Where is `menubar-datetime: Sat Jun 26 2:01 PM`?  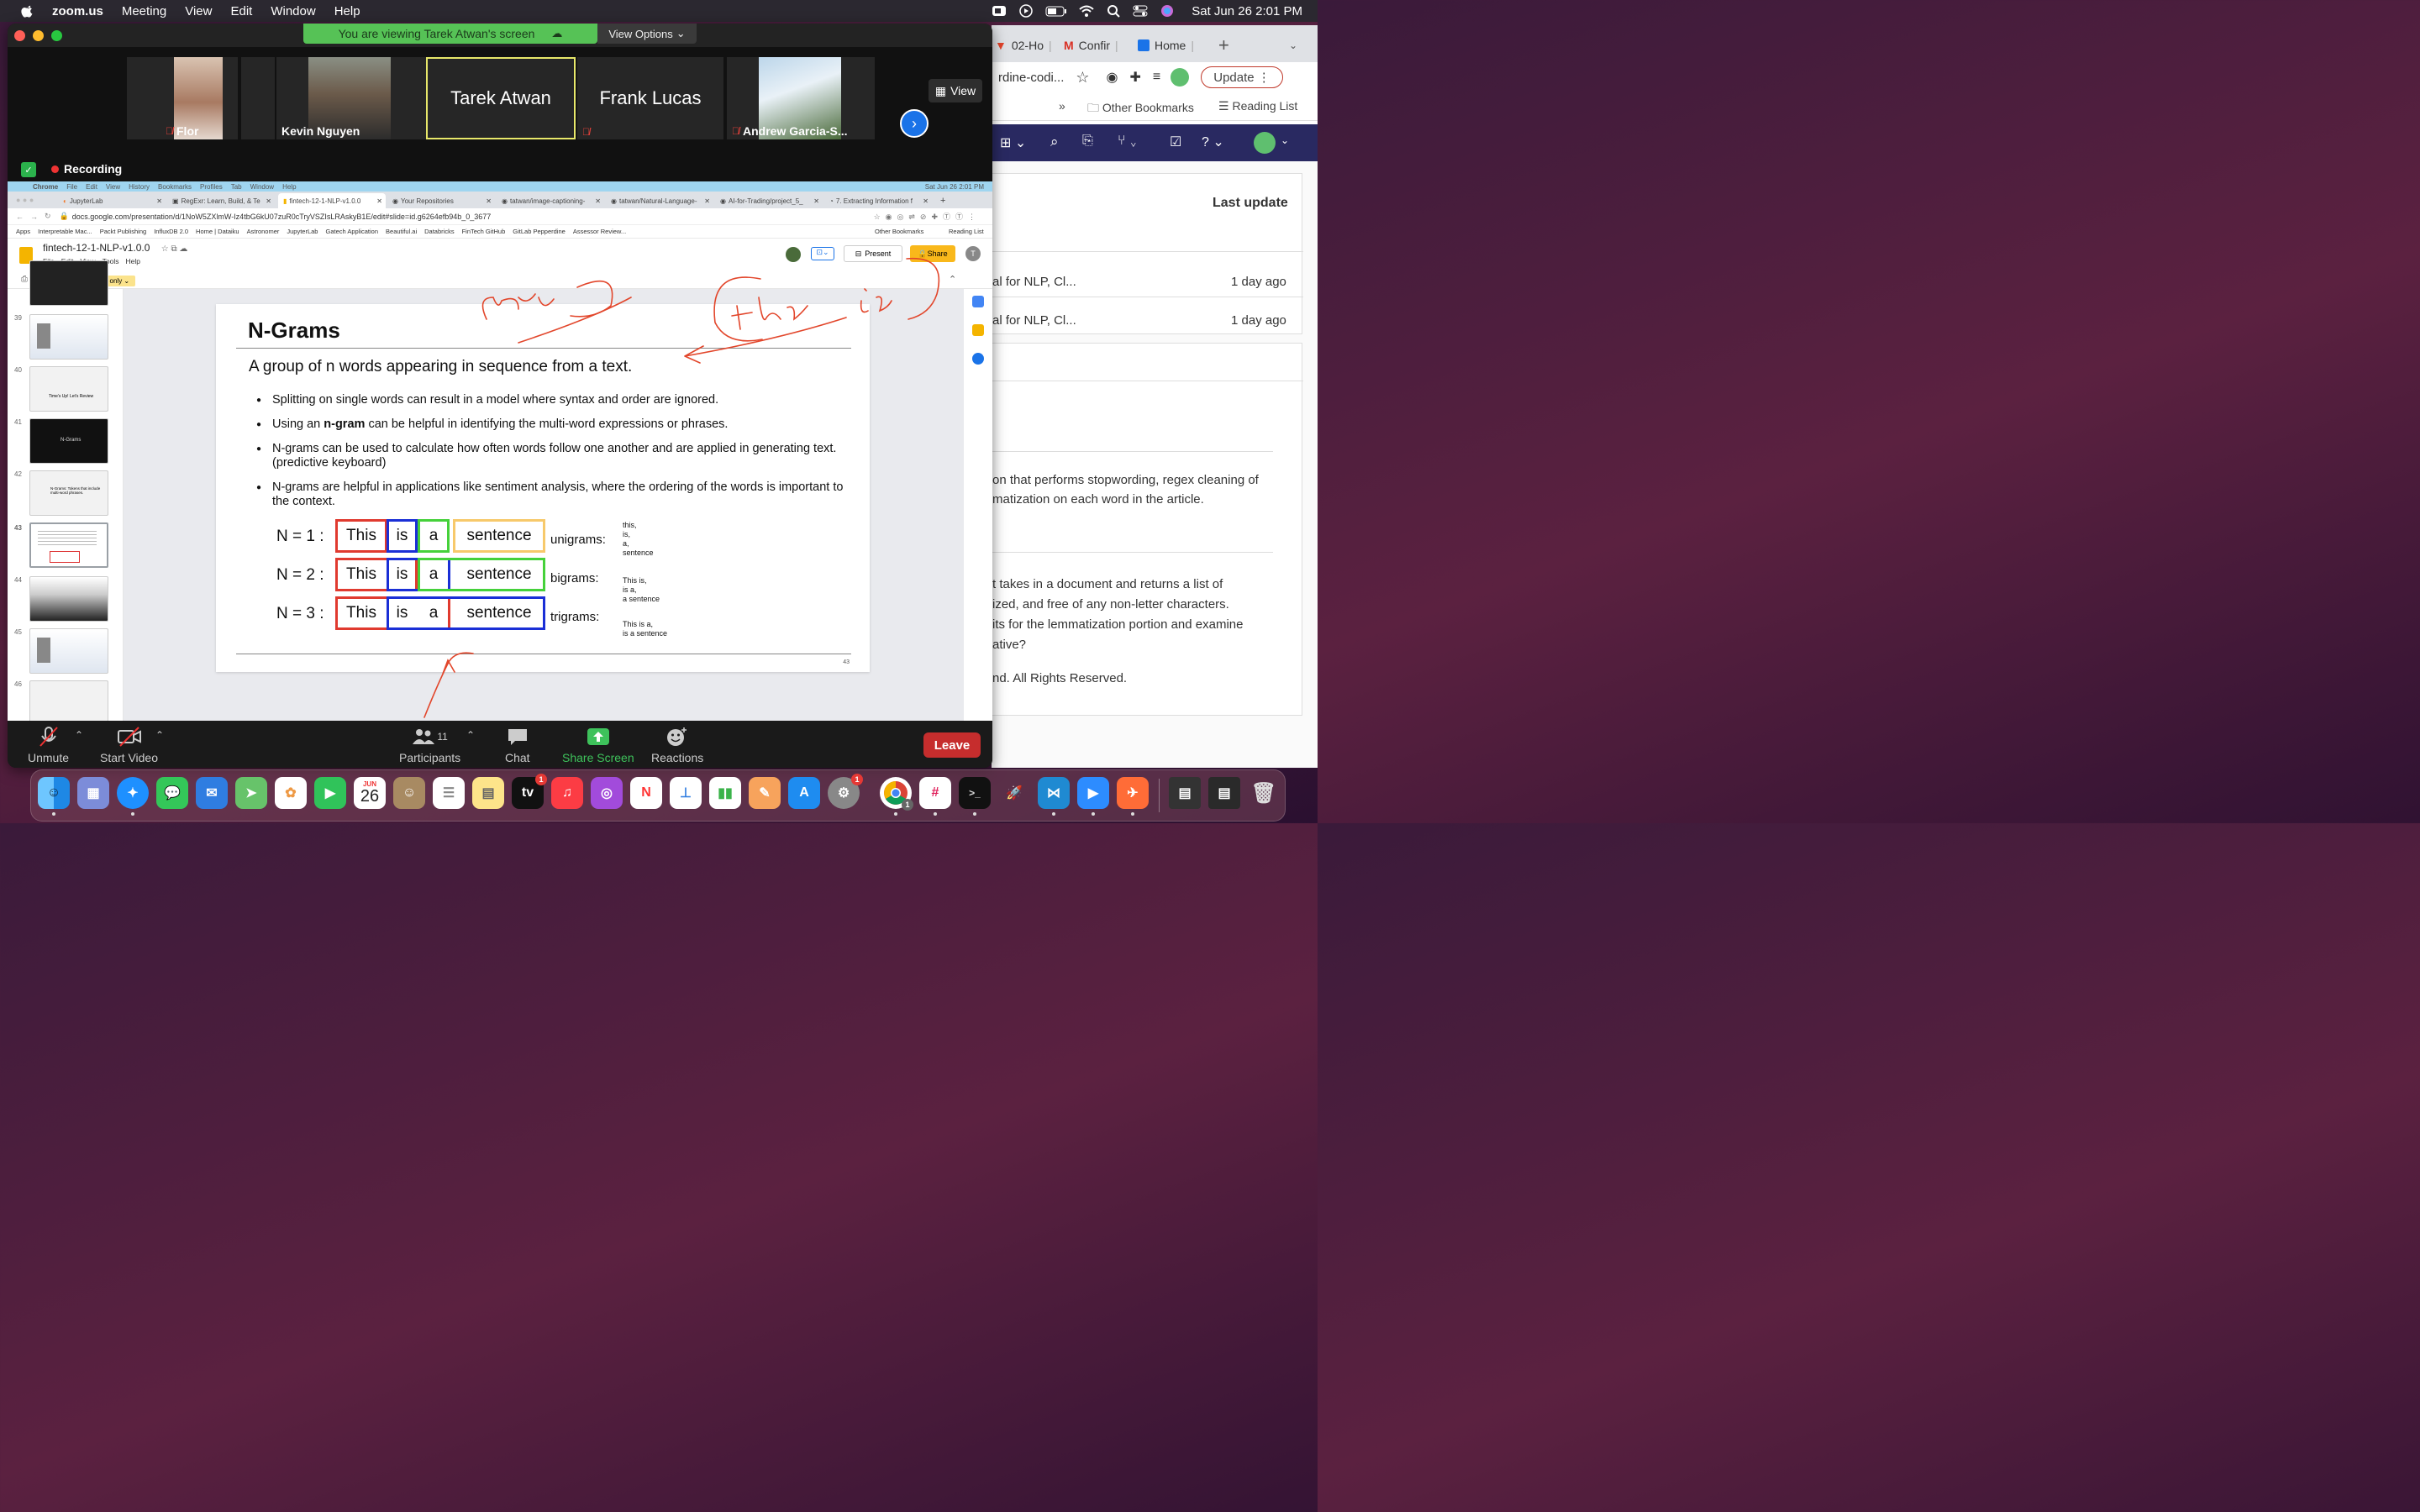
menubar-datetime: Sat Jun 26 2:01 PM is located at coordinates (1247, 11).